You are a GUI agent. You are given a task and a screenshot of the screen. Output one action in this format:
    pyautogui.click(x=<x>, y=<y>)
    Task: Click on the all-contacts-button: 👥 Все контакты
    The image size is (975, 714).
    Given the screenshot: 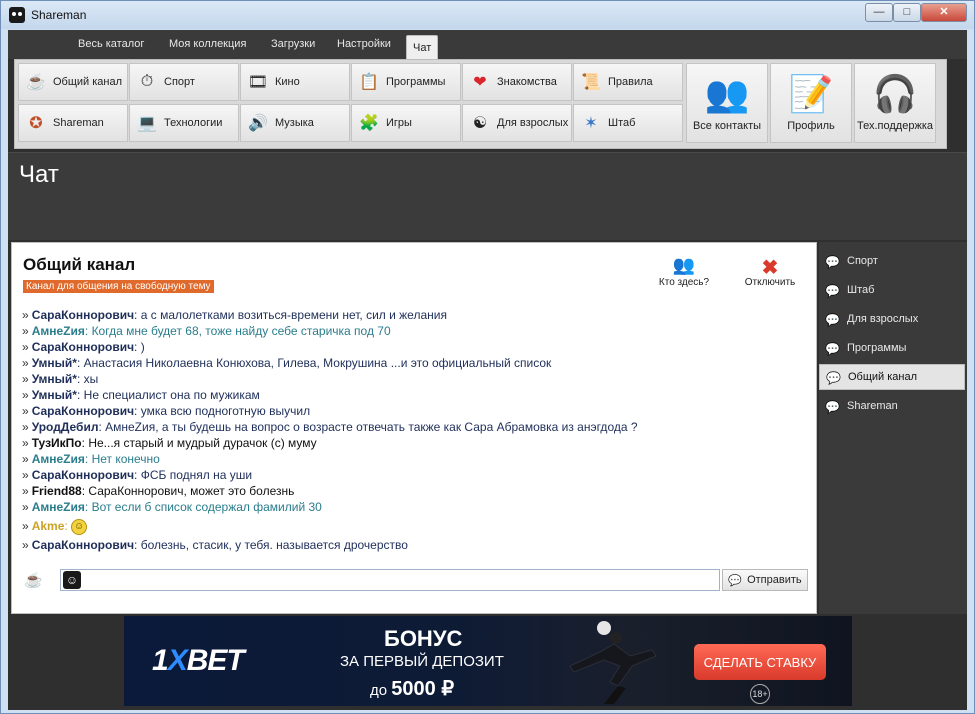 What is the action you would take?
    pyautogui.click(x=727, y=103)
    